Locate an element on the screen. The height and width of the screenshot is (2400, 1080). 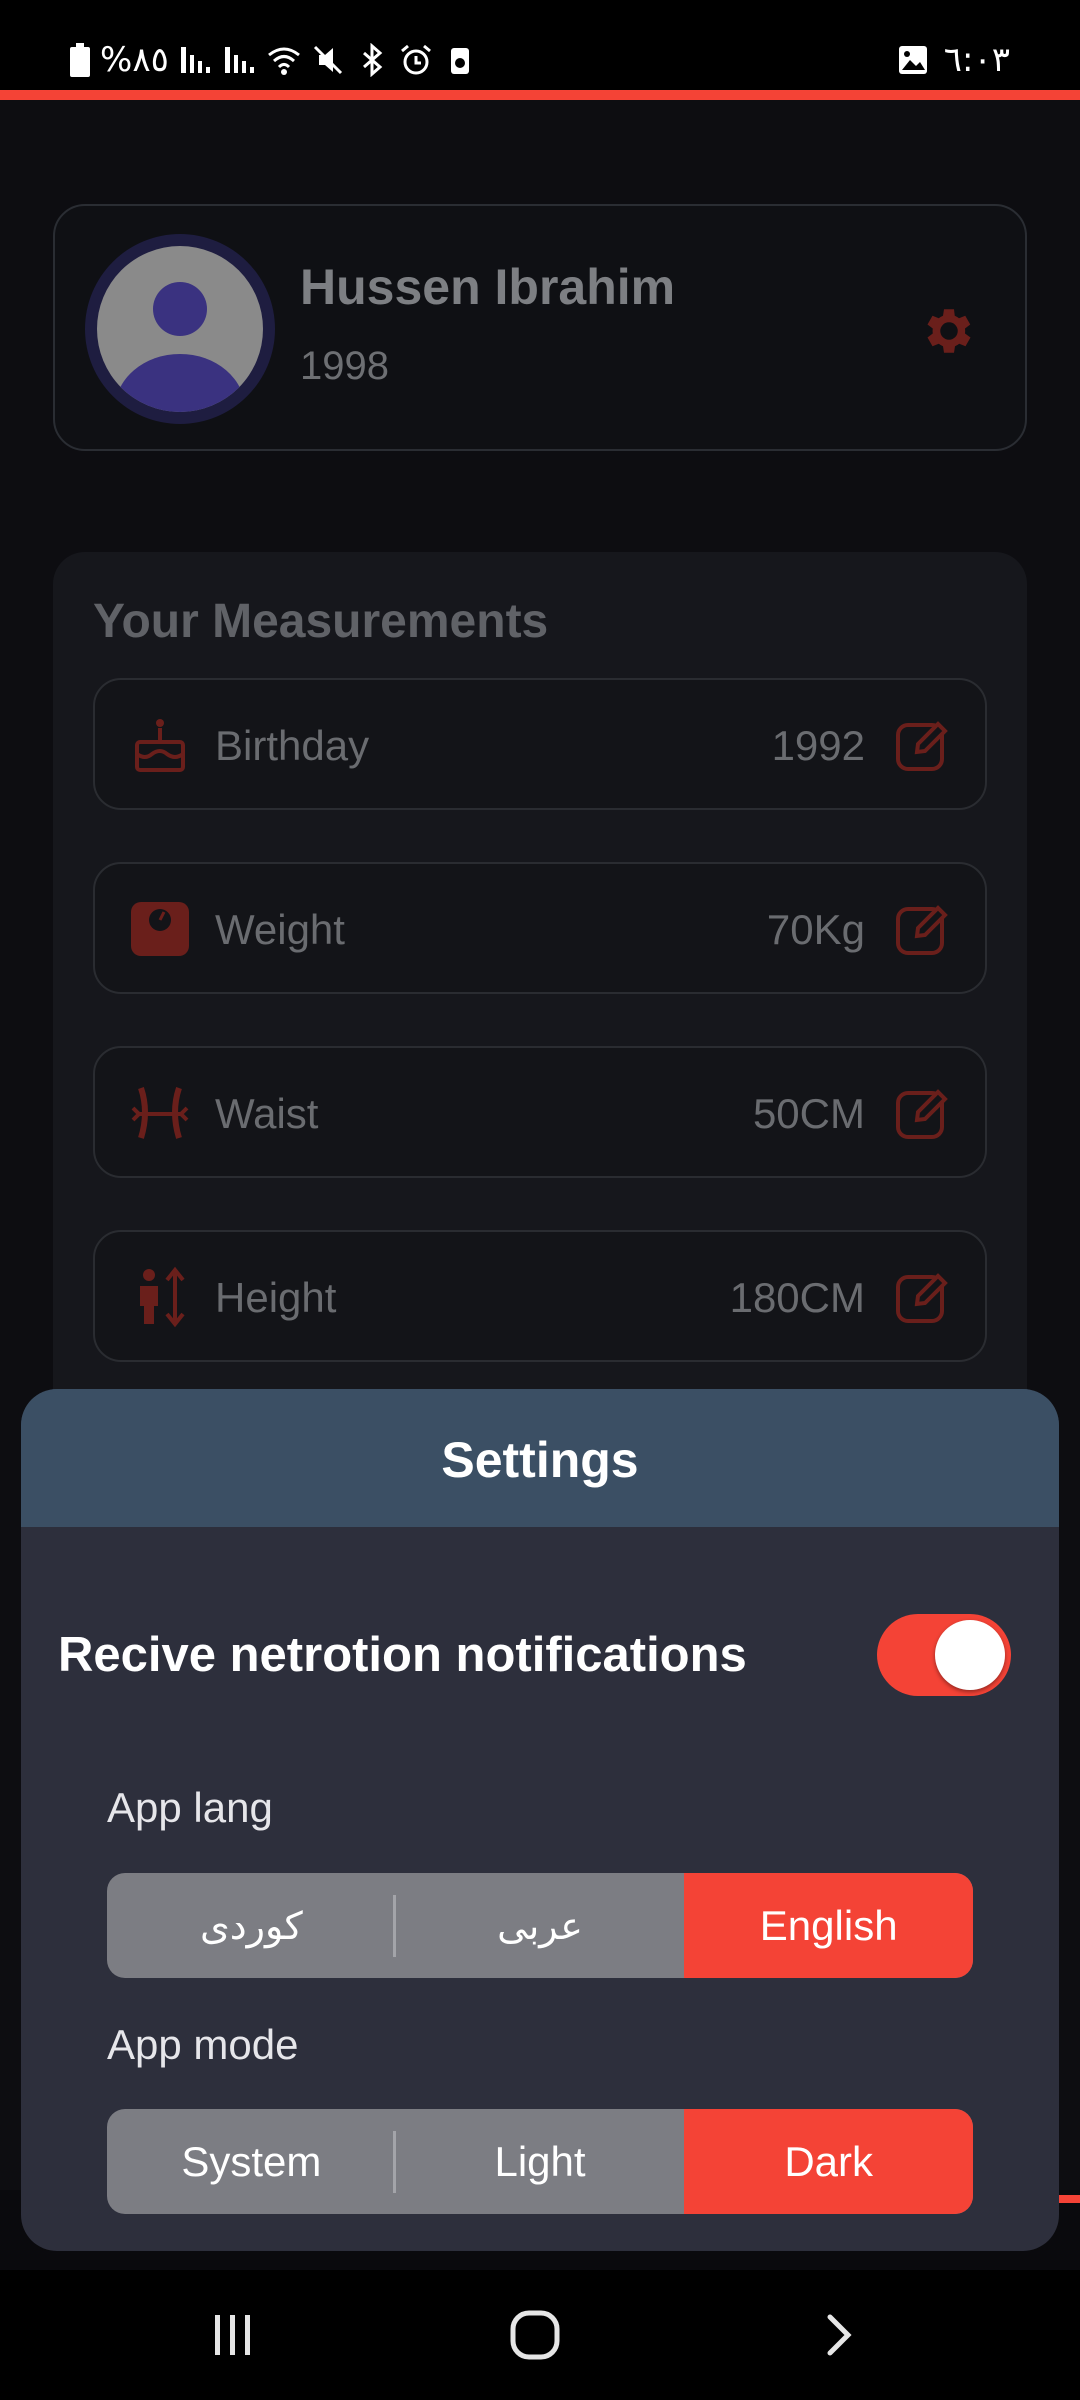
navigation-bar is located at coordinates (540, 2335).